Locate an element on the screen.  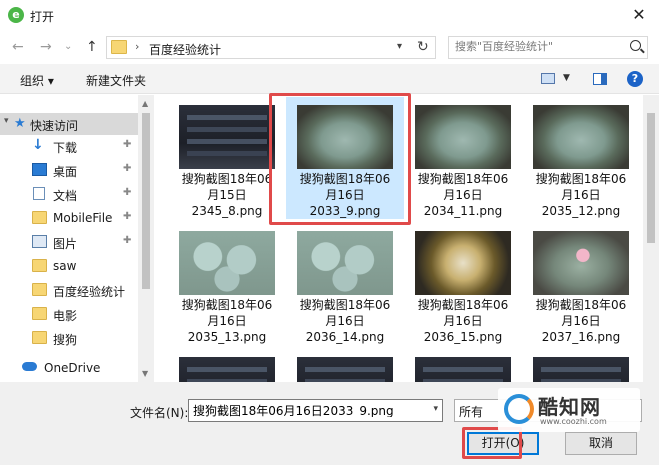
watermark: 酷知网 www.coozhi.com is located at coordinates (569, 410).